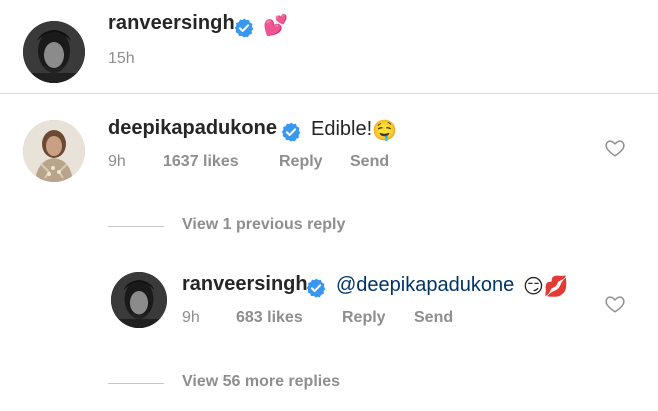 The height and width of the screenshot is (411, 658). Describe the element at coordinates (192, 128) in the screenshot. I see `comment-username: deepikapadukone` at that location.